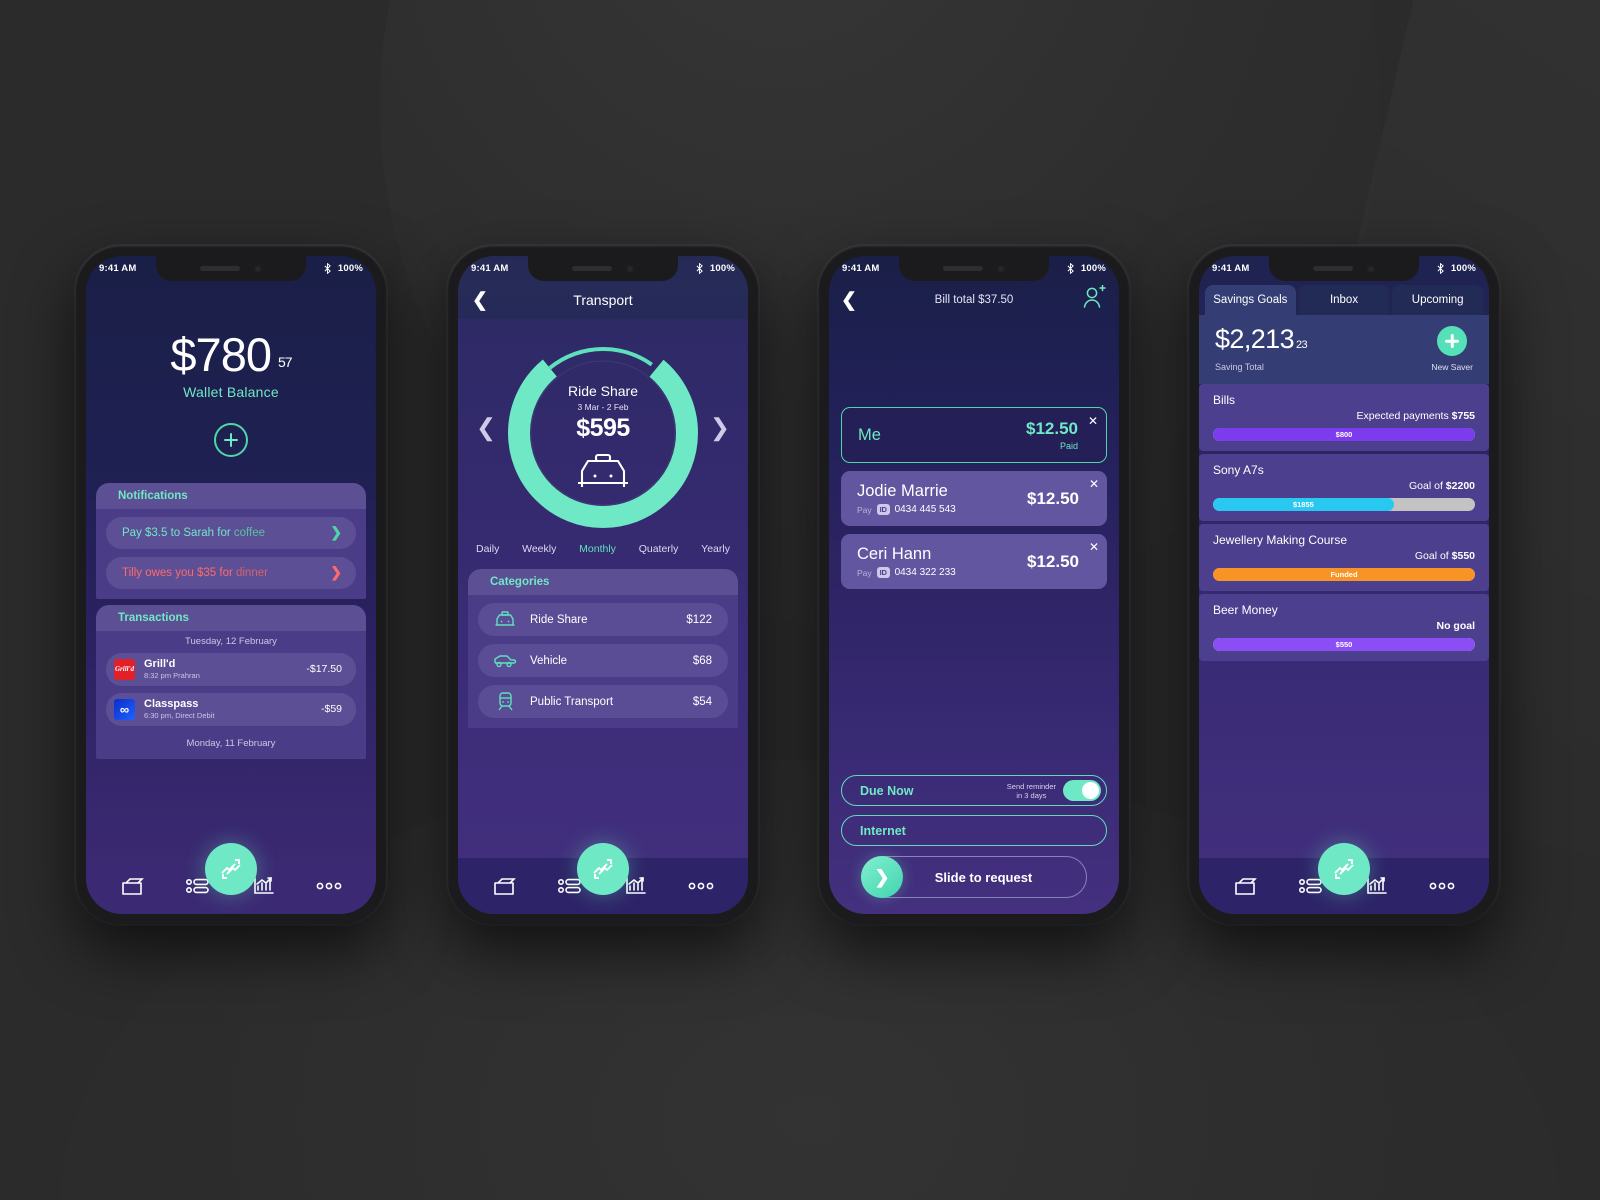 The width and height of the screenshot is (1600, 1200). I want to click on new-saver-button: New Saver, so click(1452, 349).